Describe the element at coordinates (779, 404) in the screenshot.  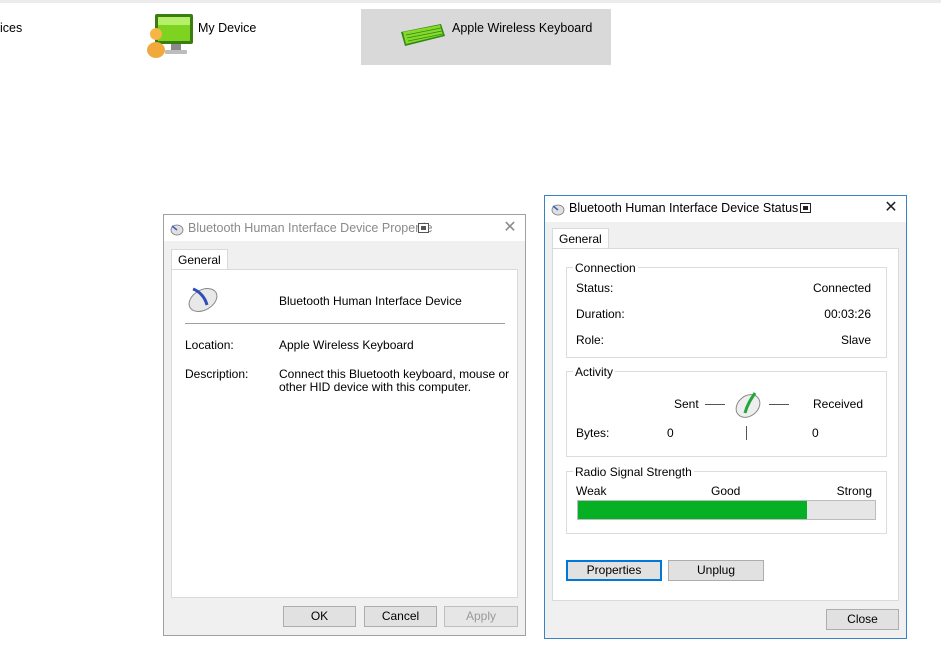
I see `received-line` at that location.